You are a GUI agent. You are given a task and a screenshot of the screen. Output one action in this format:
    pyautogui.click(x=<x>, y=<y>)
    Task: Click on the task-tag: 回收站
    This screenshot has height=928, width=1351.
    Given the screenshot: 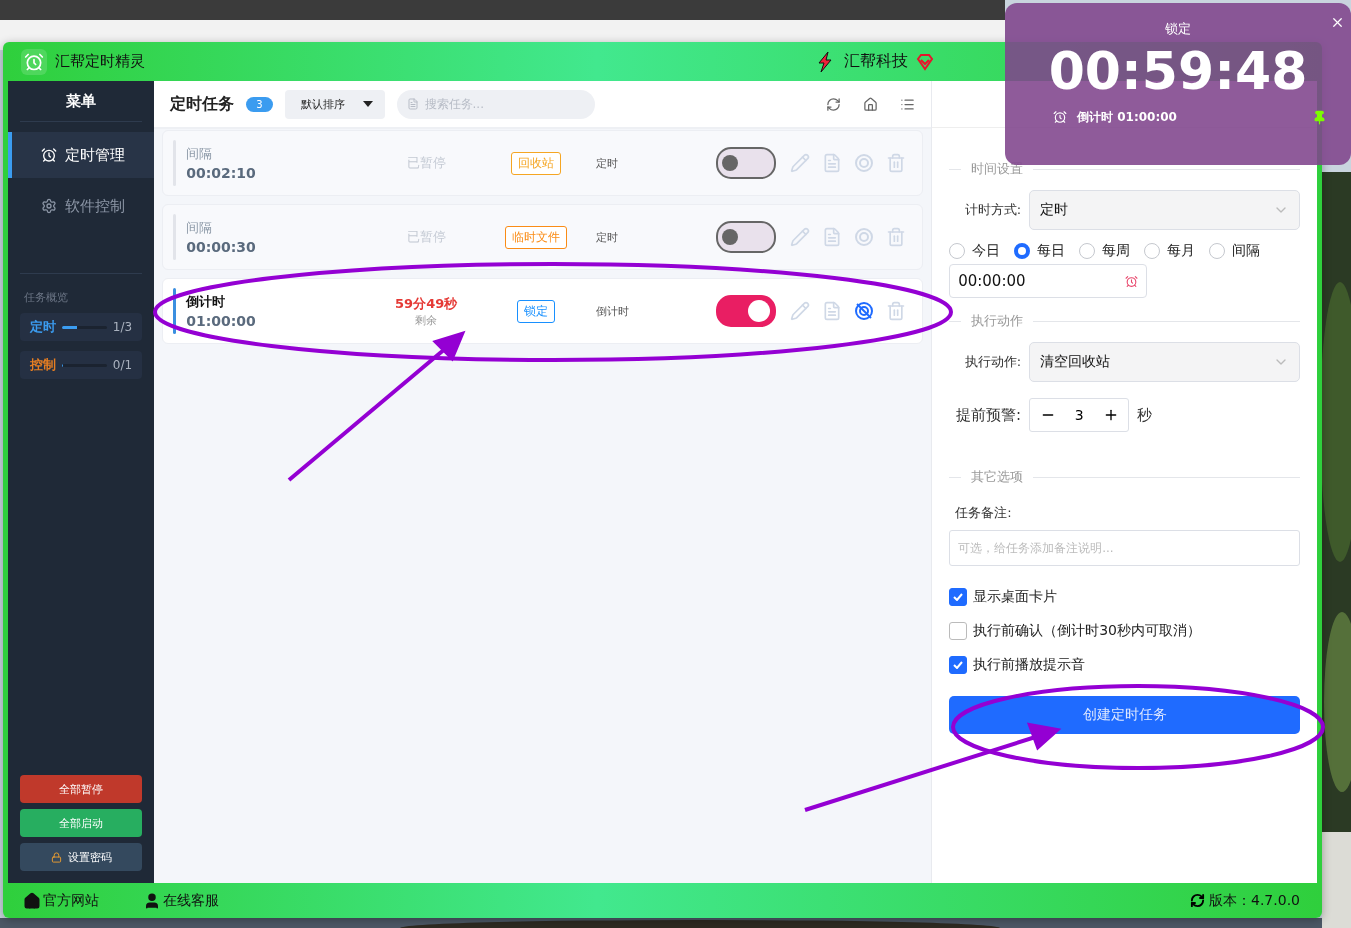 What is the action you would take?
    pyautogui.click(x=536, y=163)
    